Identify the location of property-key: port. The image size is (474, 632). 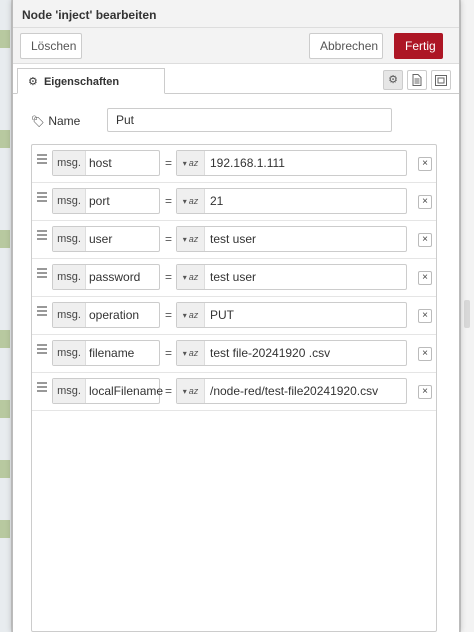
(99, 201).